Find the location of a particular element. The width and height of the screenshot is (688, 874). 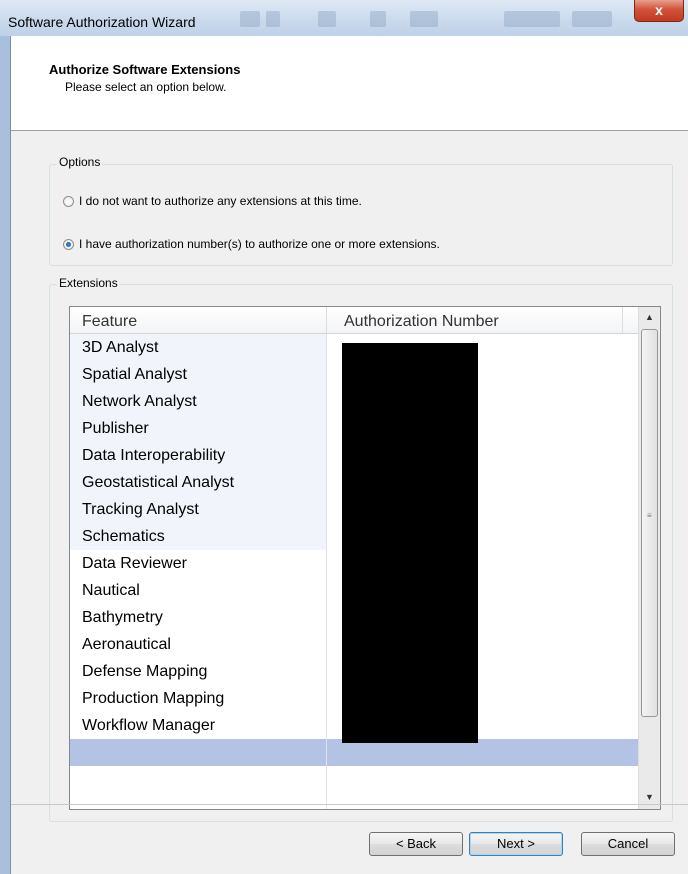

feature-cell: Network Analyst is located at coordinates (198, 401).